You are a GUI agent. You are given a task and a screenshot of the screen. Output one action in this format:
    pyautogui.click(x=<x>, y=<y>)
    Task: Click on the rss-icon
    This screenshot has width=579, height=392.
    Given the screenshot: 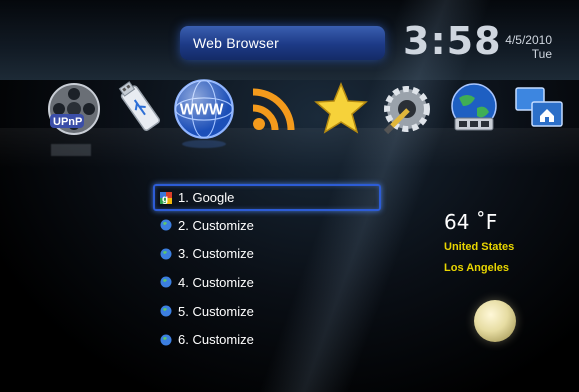 What is the action you would take?
    pyautogui.click(x=274, y=109)
    